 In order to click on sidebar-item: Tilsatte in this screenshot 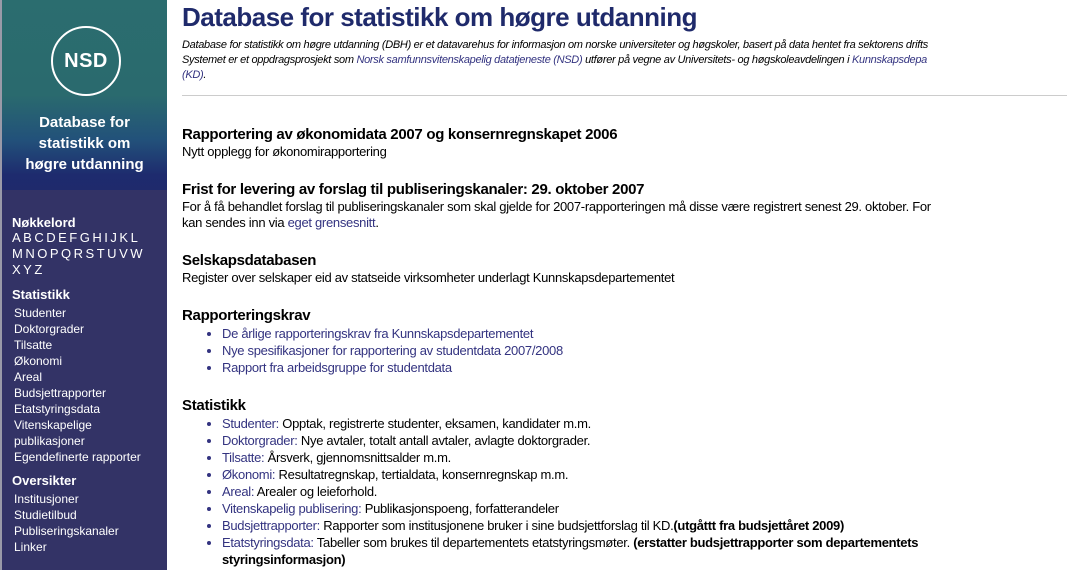, I will do `click(90, 345)`.